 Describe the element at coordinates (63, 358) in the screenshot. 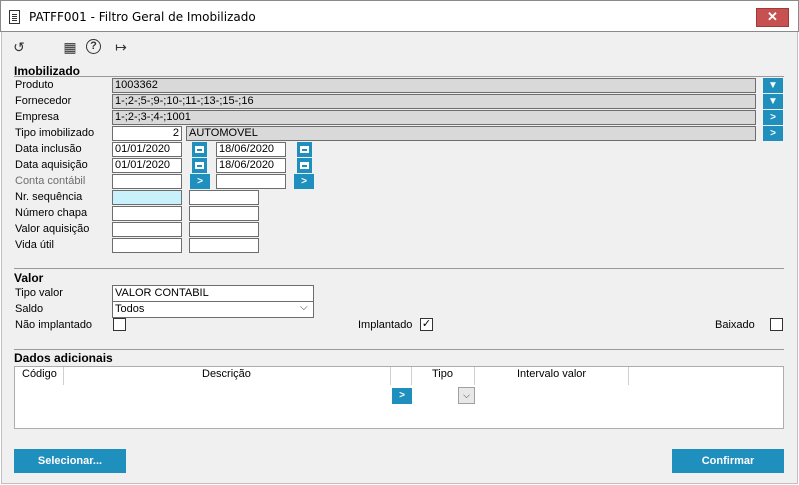

I see `dados-adicionais-title: Dados adicionais` at that location.